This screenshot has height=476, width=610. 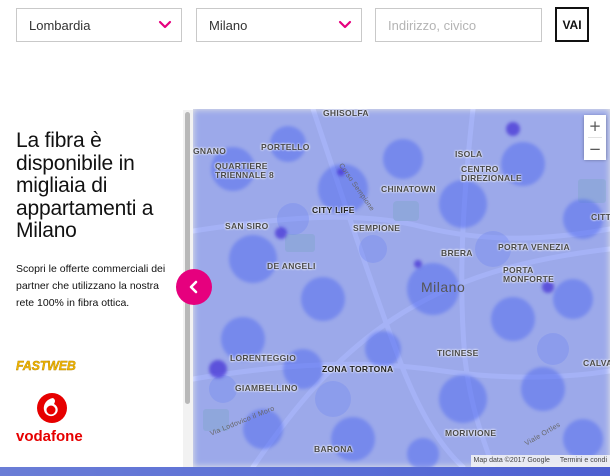 What do you see at coordinates (285, 147) in the screenshot?
I see `district-label: PORTELLO` at bounding box center [285, 147].